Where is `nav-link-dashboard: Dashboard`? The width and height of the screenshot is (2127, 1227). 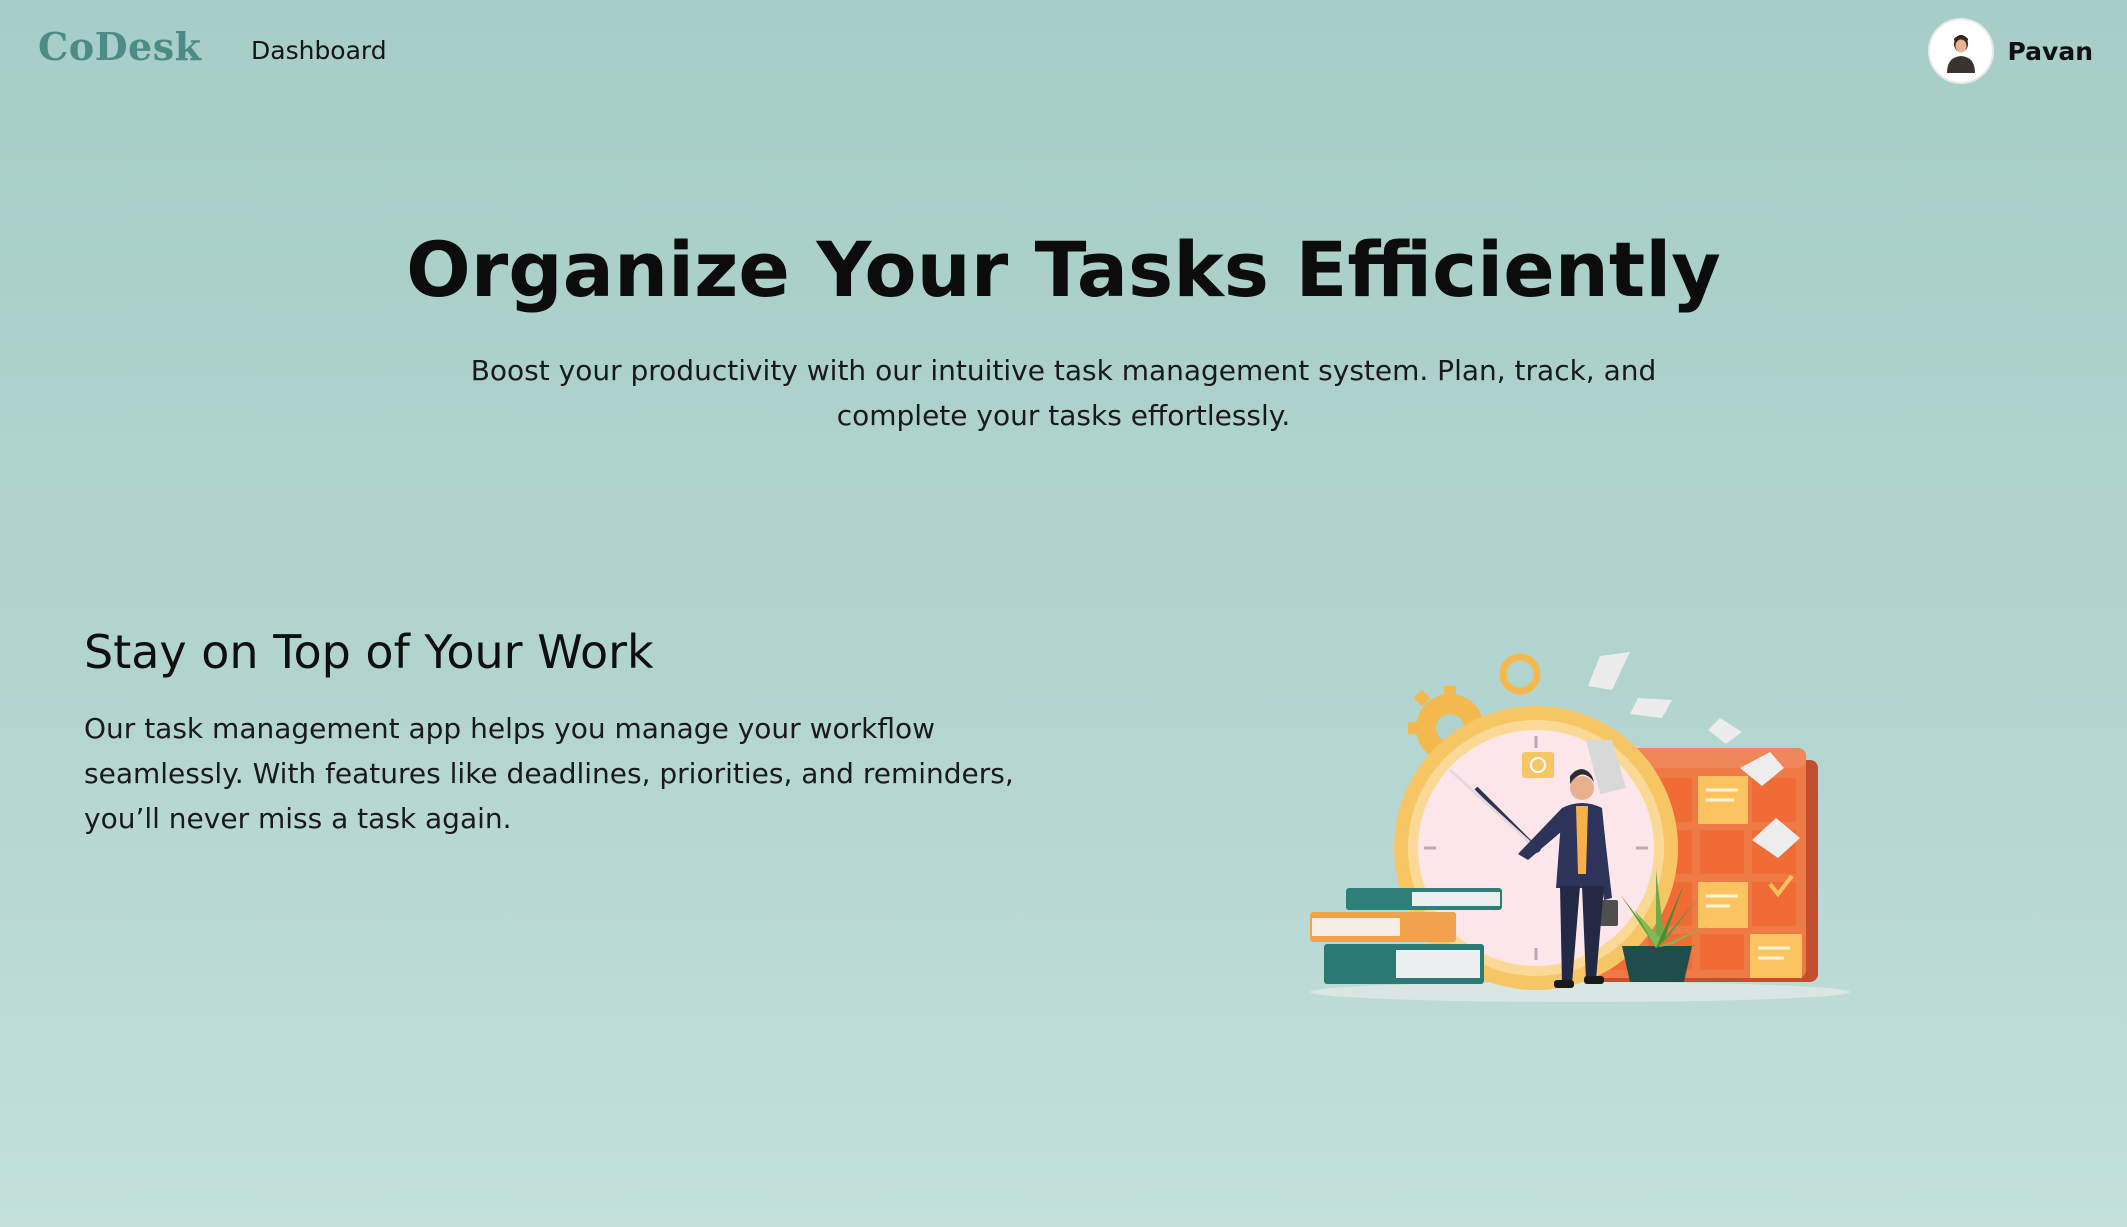
nav-link-dashboard: Dashboard is located at coordinates (319, 50).